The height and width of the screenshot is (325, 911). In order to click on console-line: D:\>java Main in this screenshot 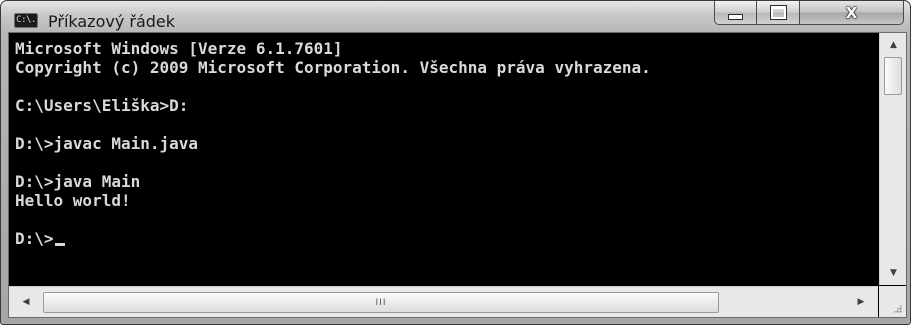, I will do `click(78, 181)`.